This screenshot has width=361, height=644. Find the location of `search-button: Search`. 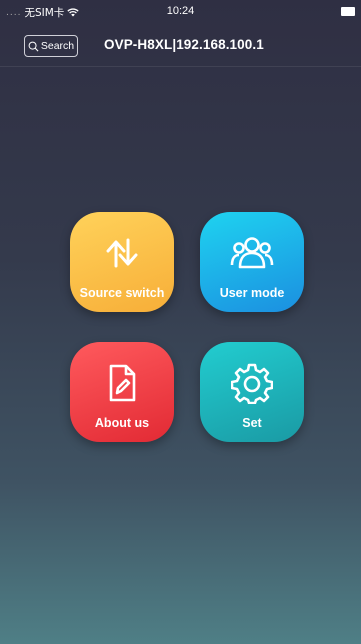

search-button: Search is located at coordinates (51, 46).